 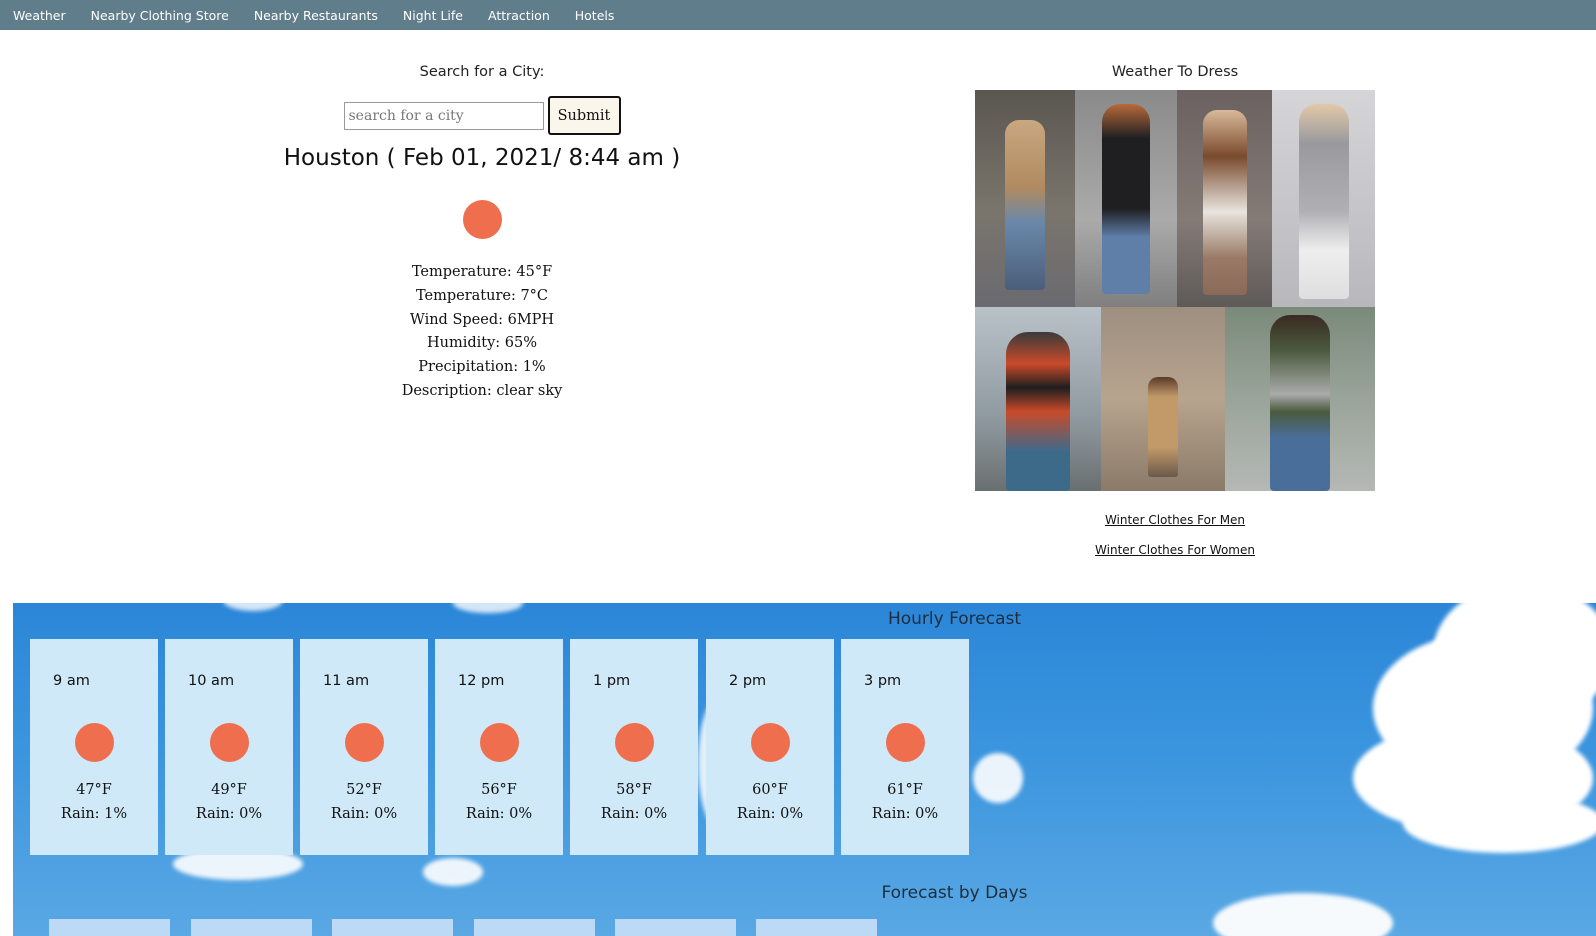 What do you see at coordinates (905, 790) in the screenshot?
I see `hour-temp: 61°F` at bounding box center [905, 790].